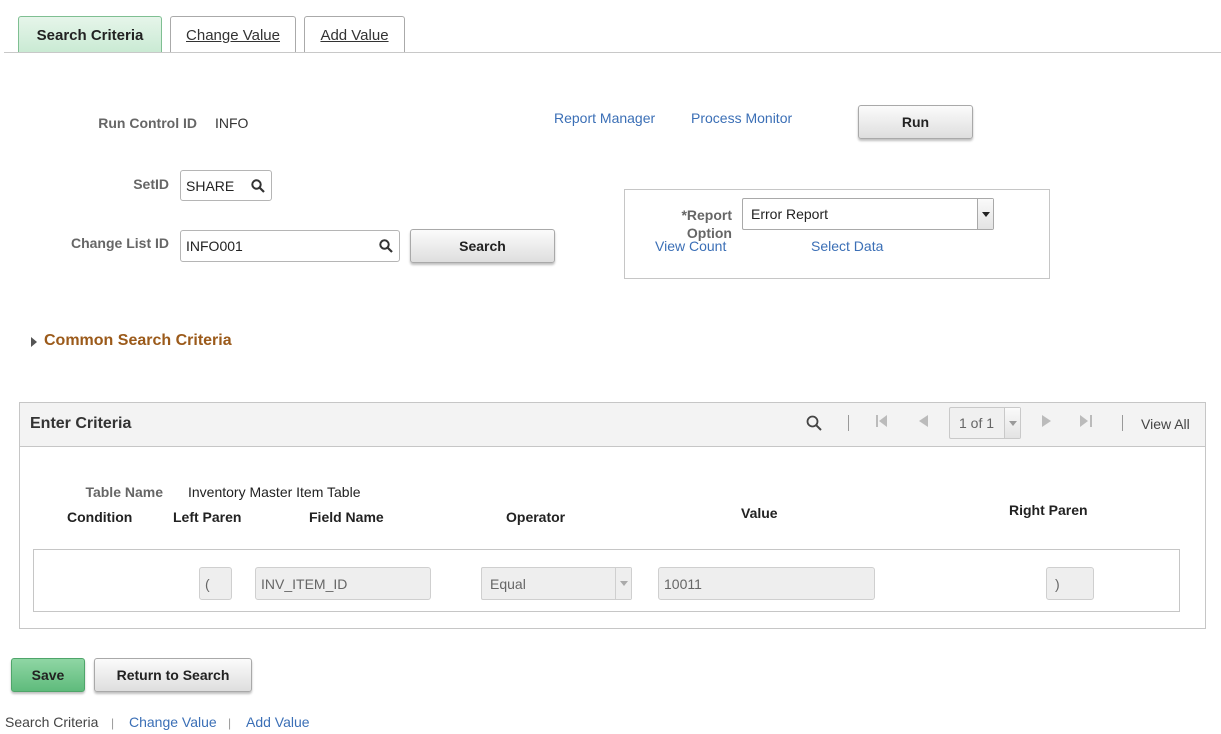 The width and height of the screenshot is (1221, 734). Describe the element at coordinates (1046, 422) in the screenshot. I see `next-page-icon` at that location.